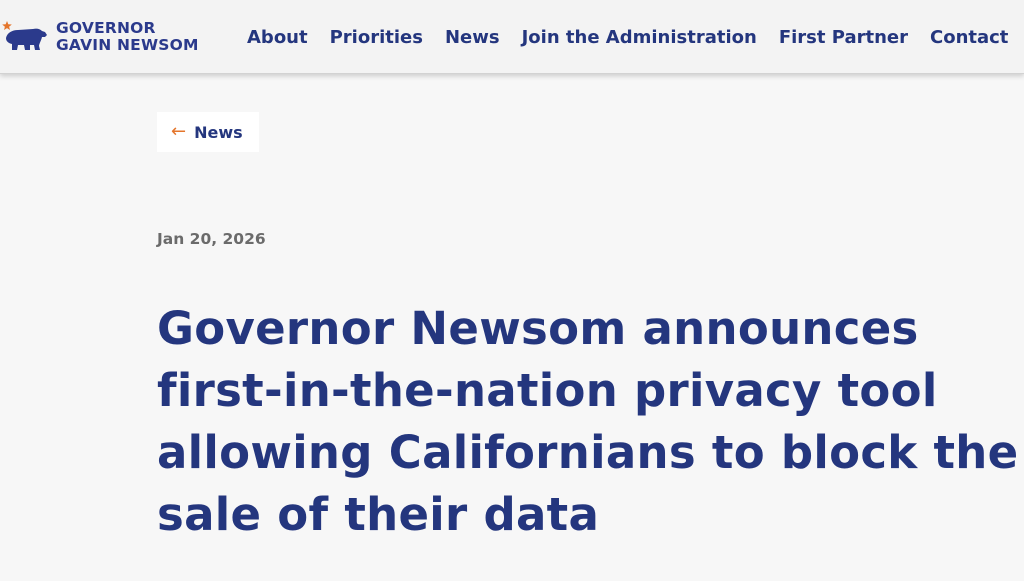 This screenshot has height=581, width=1024. I want to click on arrow-left-icon: ←, so click(179, 131).